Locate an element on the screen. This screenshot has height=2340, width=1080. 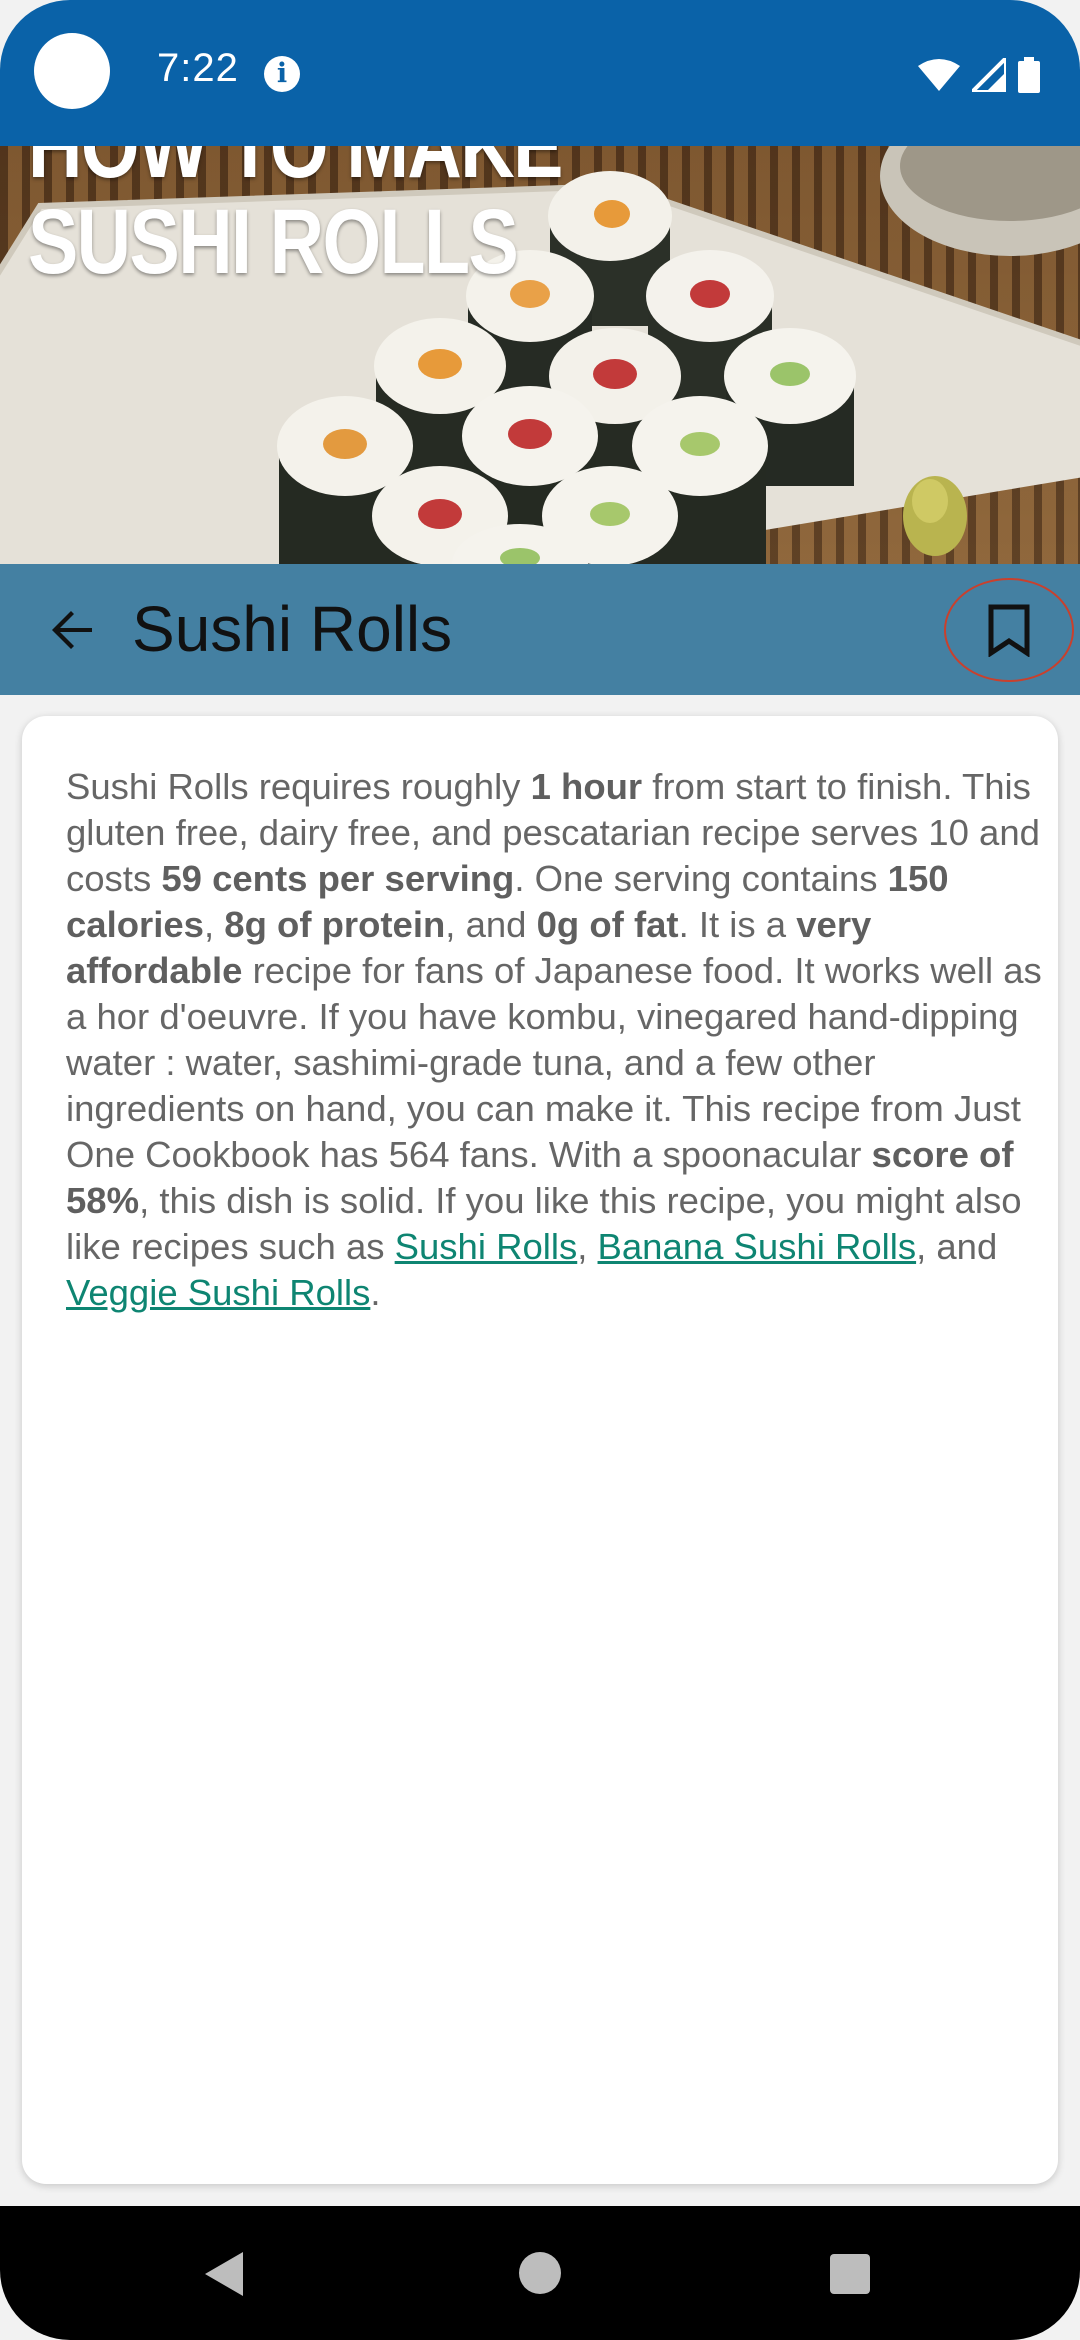
summary-text: Sushi Rolls requires roughly is located at coordinates (298, 786).